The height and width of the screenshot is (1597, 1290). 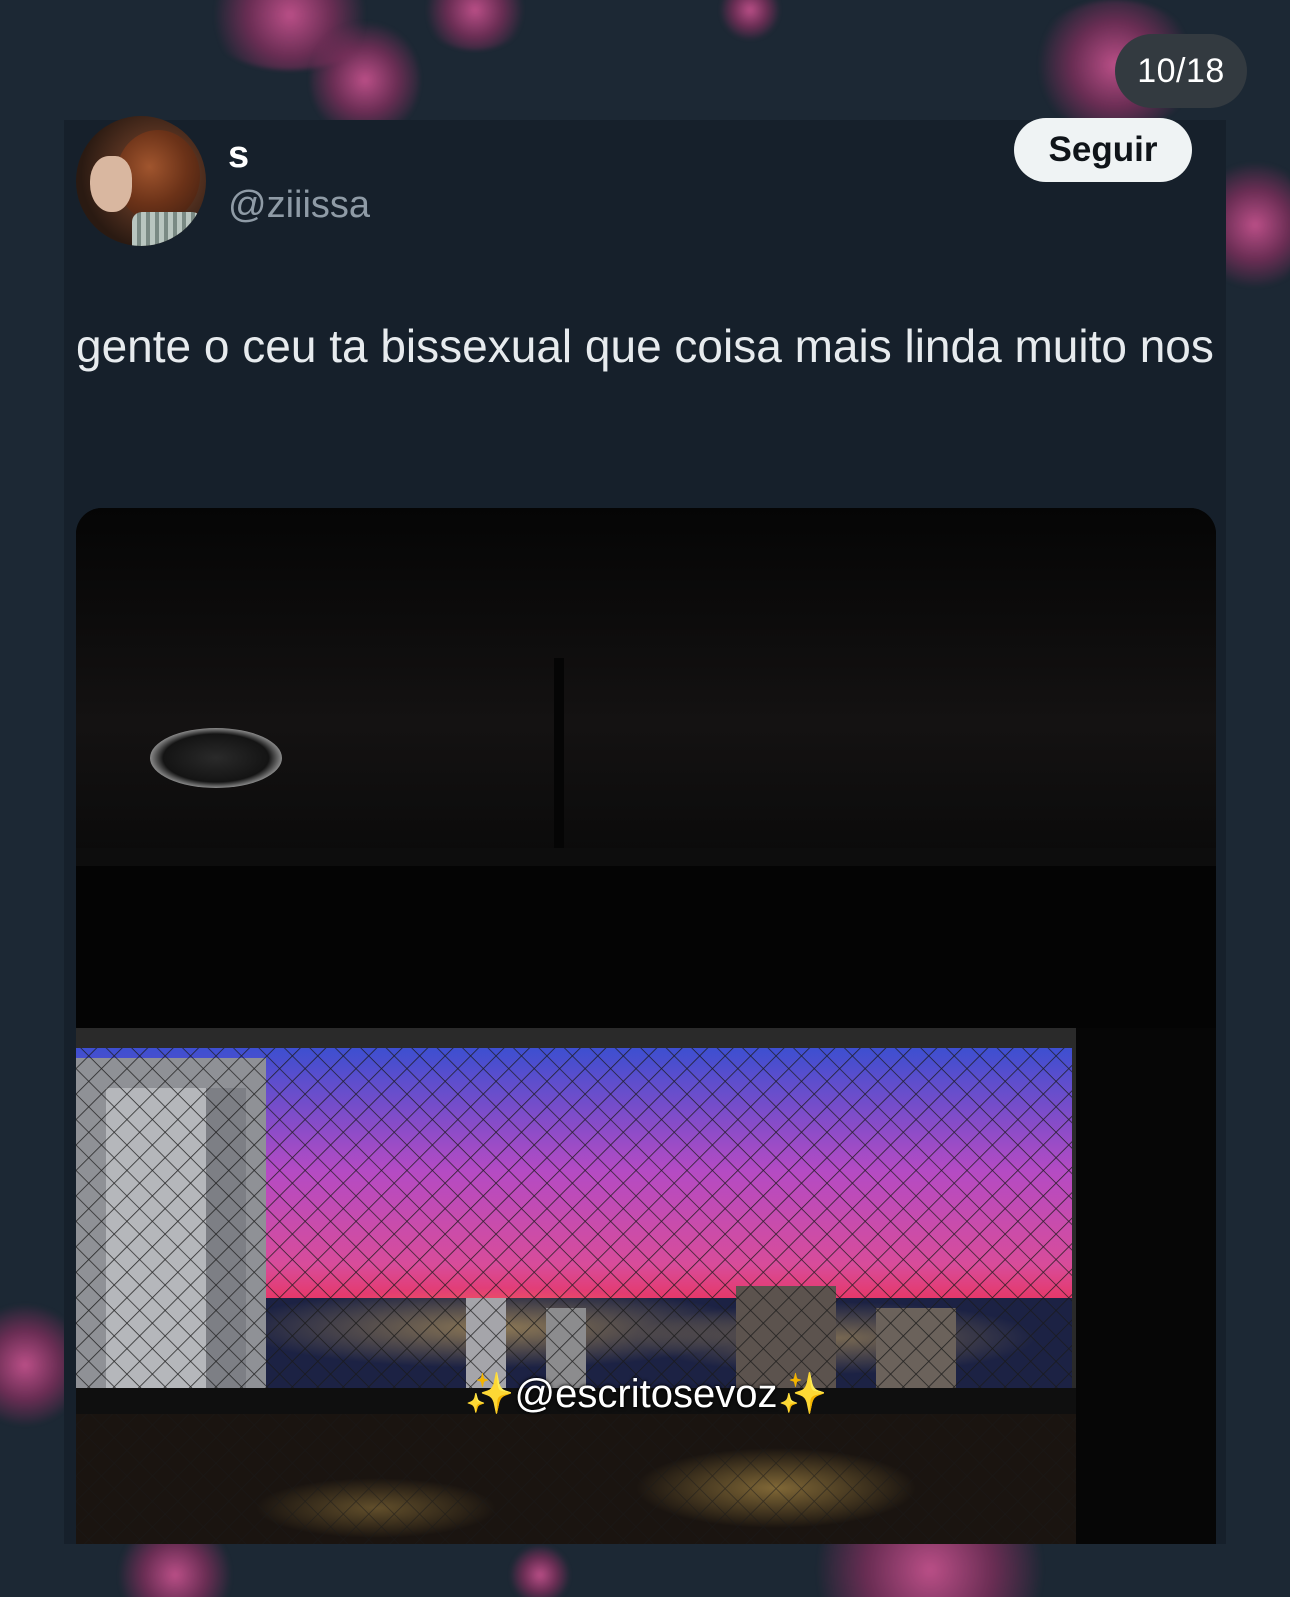 I want to click on media-watermark: ✨@escritosevoz✨, so click(x=646, y=1393).